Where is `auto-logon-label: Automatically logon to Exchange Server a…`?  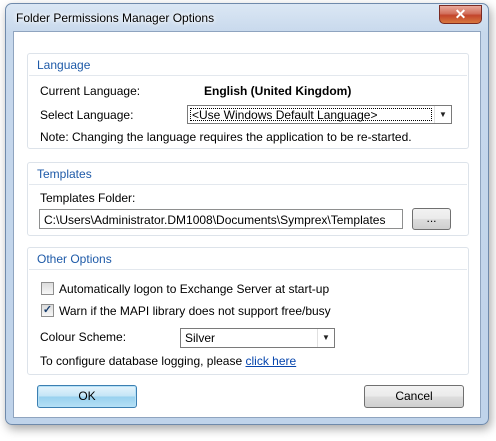 auto-logon-label: Automatically logon to Exchange Server a… is located at coordinates (194, 289).